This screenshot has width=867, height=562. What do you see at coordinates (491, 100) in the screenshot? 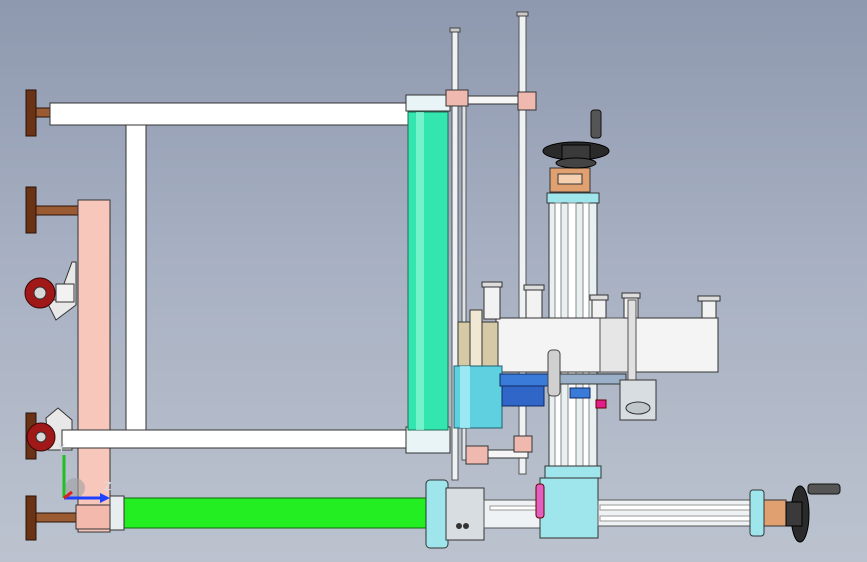
I see `top-bracket` at bounding box center [491, 100].